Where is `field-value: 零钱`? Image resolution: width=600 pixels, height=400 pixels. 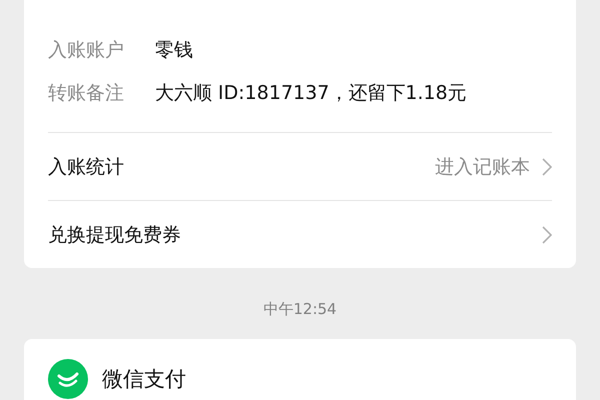
field-value: 零钱 is located at coordinates (174, 50).